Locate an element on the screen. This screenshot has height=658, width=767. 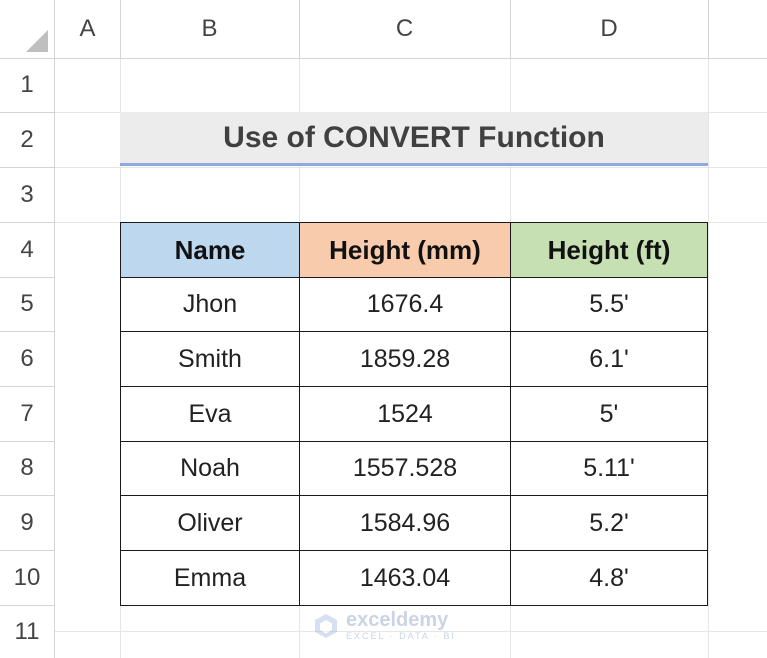
table-cell: 1557.528 is located at coordinates (405, 468).